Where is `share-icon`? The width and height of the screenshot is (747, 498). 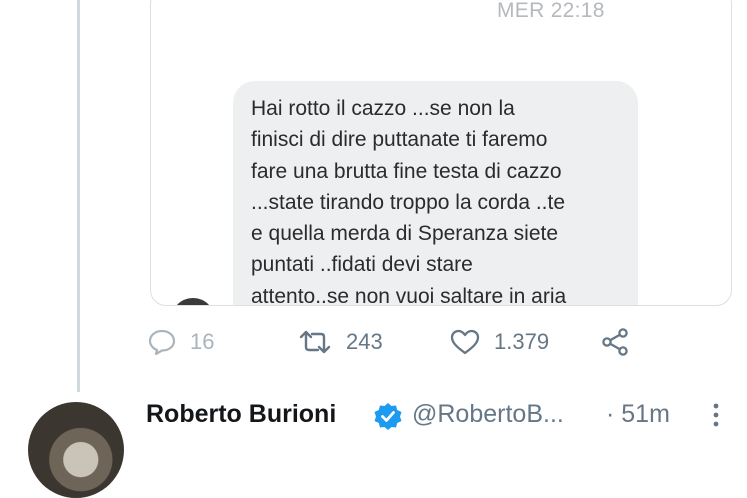 share-icon is located at coordinates (615, 342).